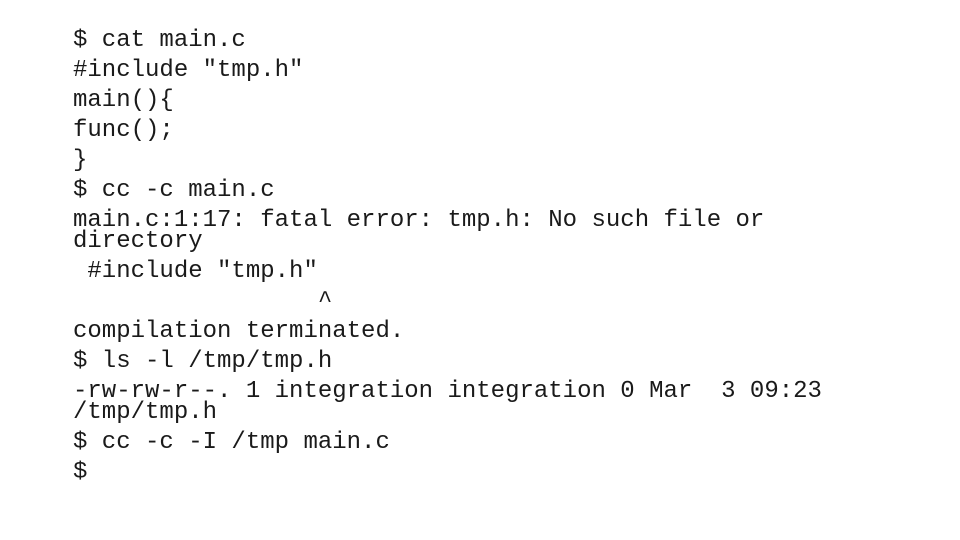 The height and width of the screenshot is (540, 960). I want to click on compilation-terminated: compilation terminated., so click(239, 331).